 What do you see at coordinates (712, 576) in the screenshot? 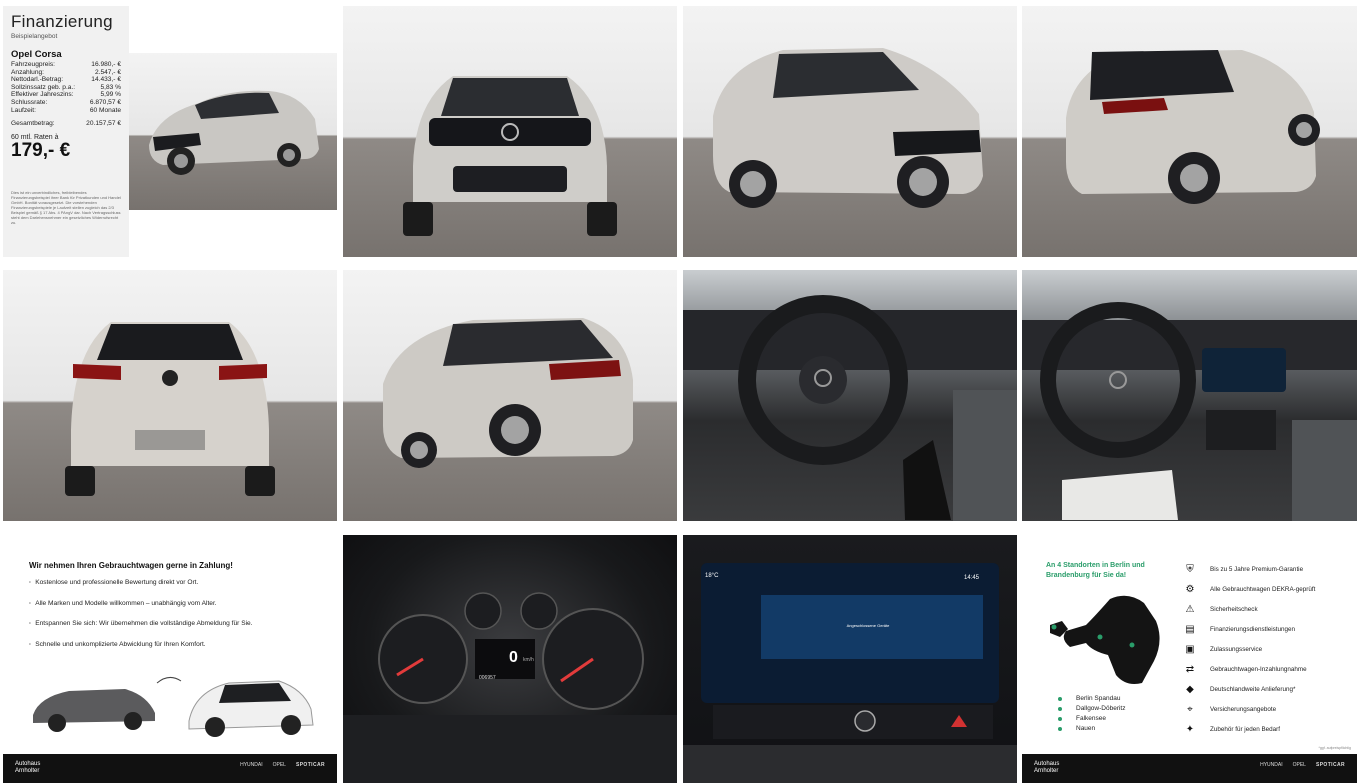
I see `temperature-display: 18°C` at bounding box center [712, 576].